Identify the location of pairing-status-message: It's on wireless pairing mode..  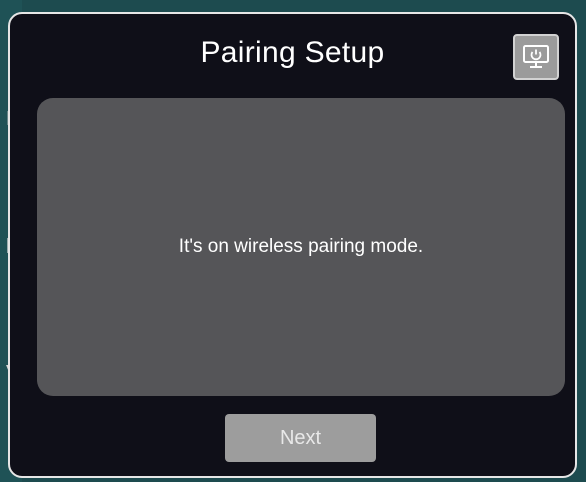
(301, 246).